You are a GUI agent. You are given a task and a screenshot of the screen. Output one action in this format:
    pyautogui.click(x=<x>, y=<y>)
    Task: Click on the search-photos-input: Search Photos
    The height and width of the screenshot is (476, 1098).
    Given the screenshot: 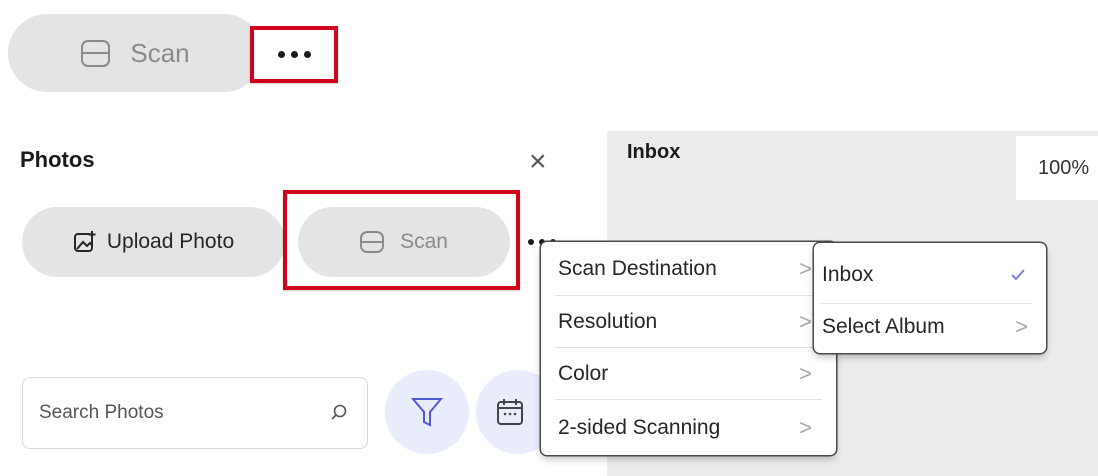 What is the action you would take?
    pyautogui.click(x=195, y=413)
    